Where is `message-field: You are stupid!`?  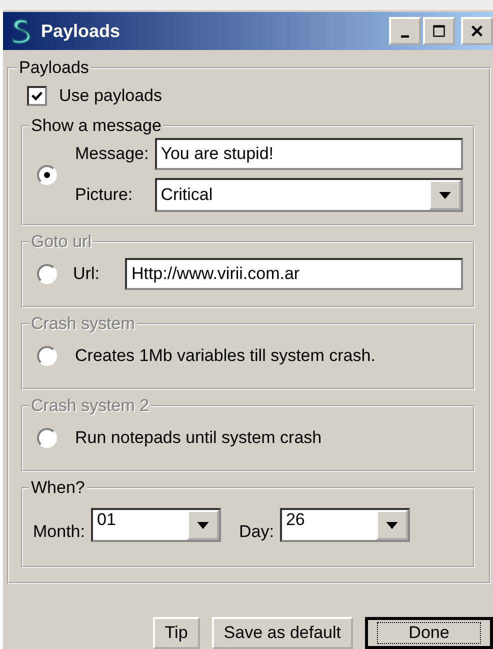 message-field: You are stupid! is located at coordinates (308, 154).